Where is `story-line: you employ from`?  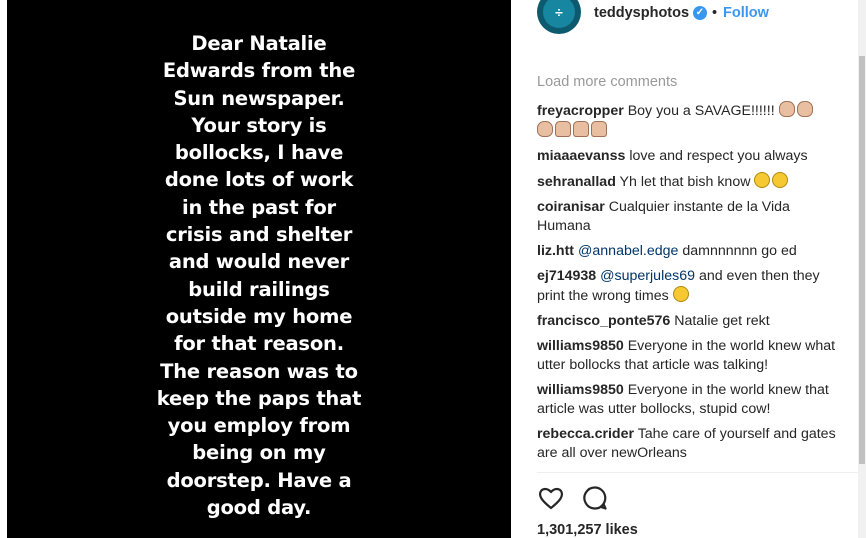
story-line: you employ from is located at coordinates (259, 426).